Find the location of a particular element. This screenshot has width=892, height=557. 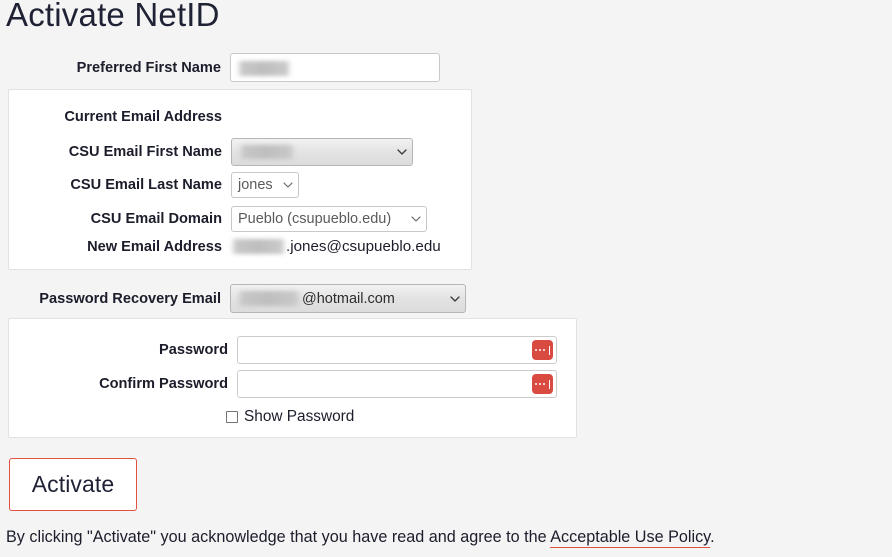

confirm-password-input is located at coordinates (397, 384).